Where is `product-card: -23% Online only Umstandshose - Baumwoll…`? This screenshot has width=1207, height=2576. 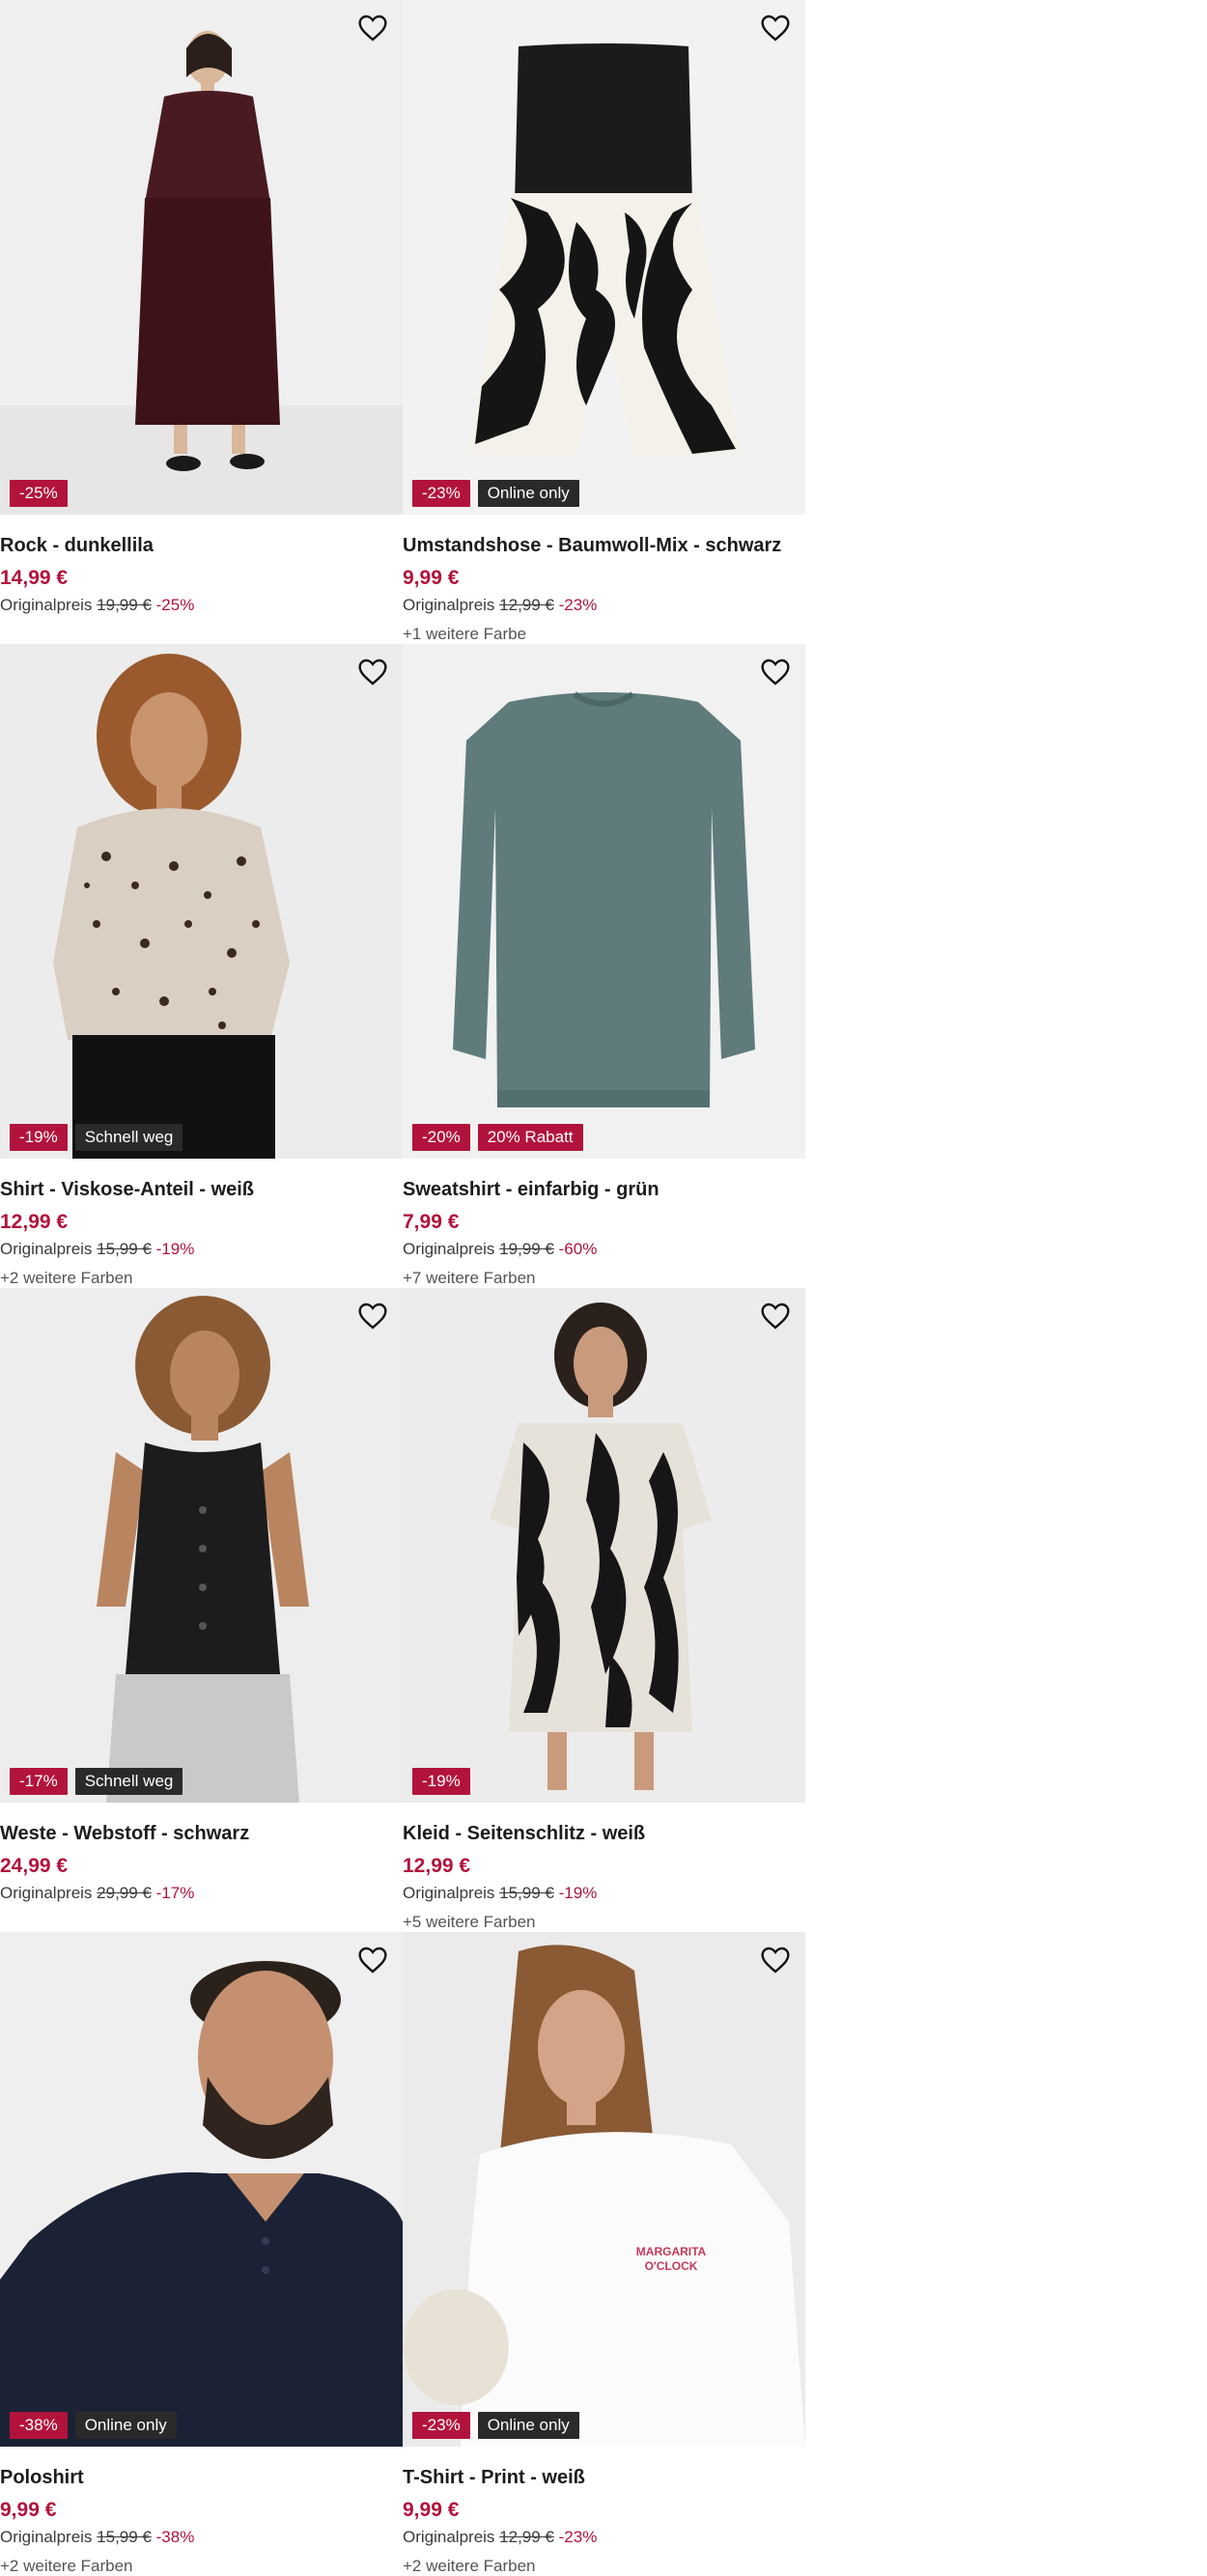
product-card: -23% Online only Umstandshose - Baumwoll… is located at coordinates (604, 322).